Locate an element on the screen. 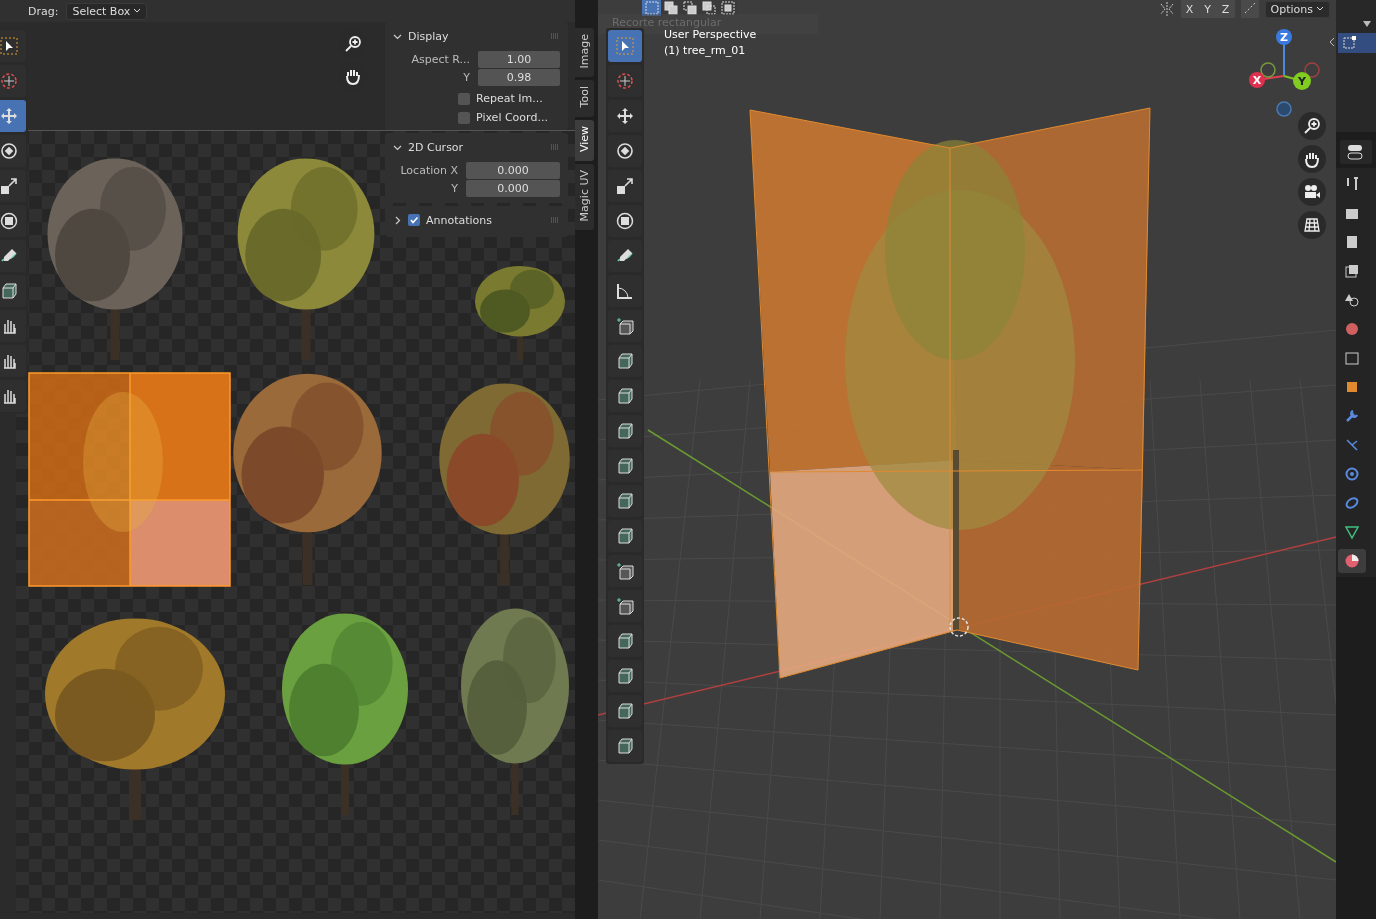 The width and height of the screenshot is (1376, 919). particles-tab-icon is located at coordinates (1352, 445).